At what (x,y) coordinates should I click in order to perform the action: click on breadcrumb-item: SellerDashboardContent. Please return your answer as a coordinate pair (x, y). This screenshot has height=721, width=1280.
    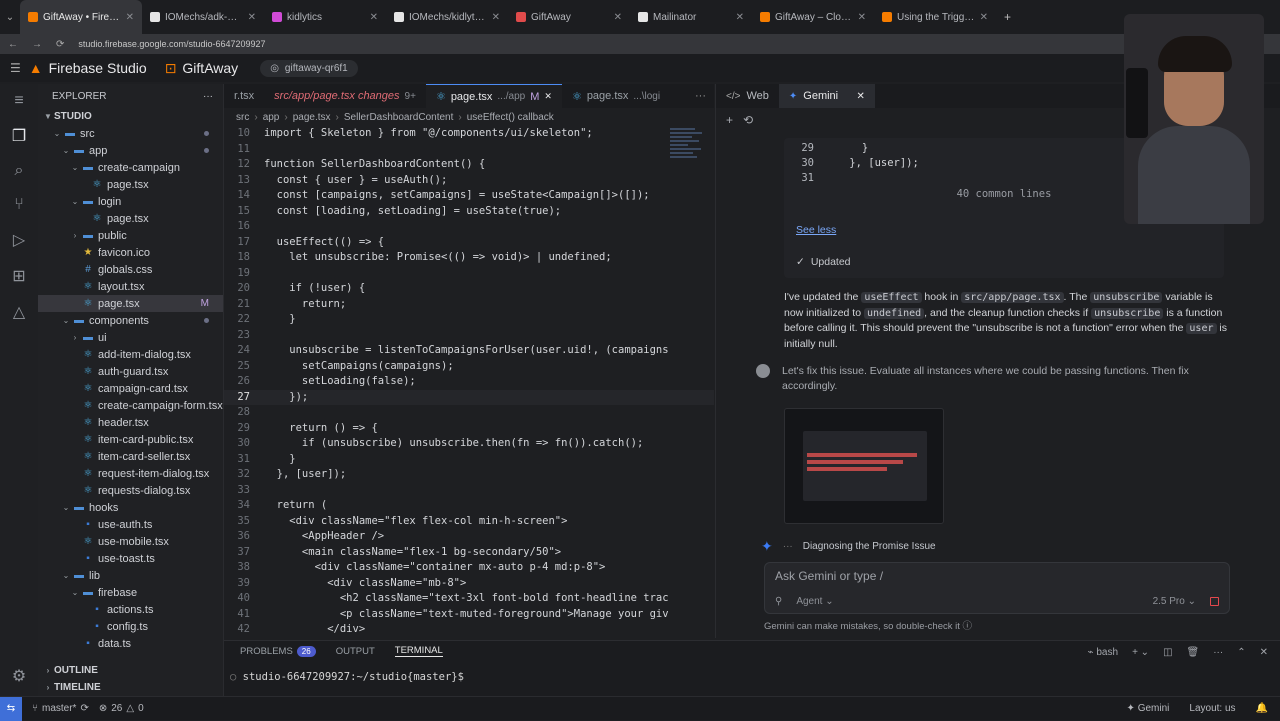
    Looking at the image, I should click on (399, 117).